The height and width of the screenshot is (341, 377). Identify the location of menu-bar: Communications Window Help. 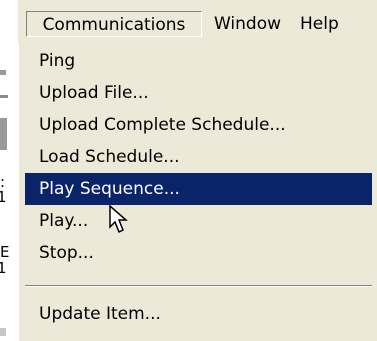
(197, 22).